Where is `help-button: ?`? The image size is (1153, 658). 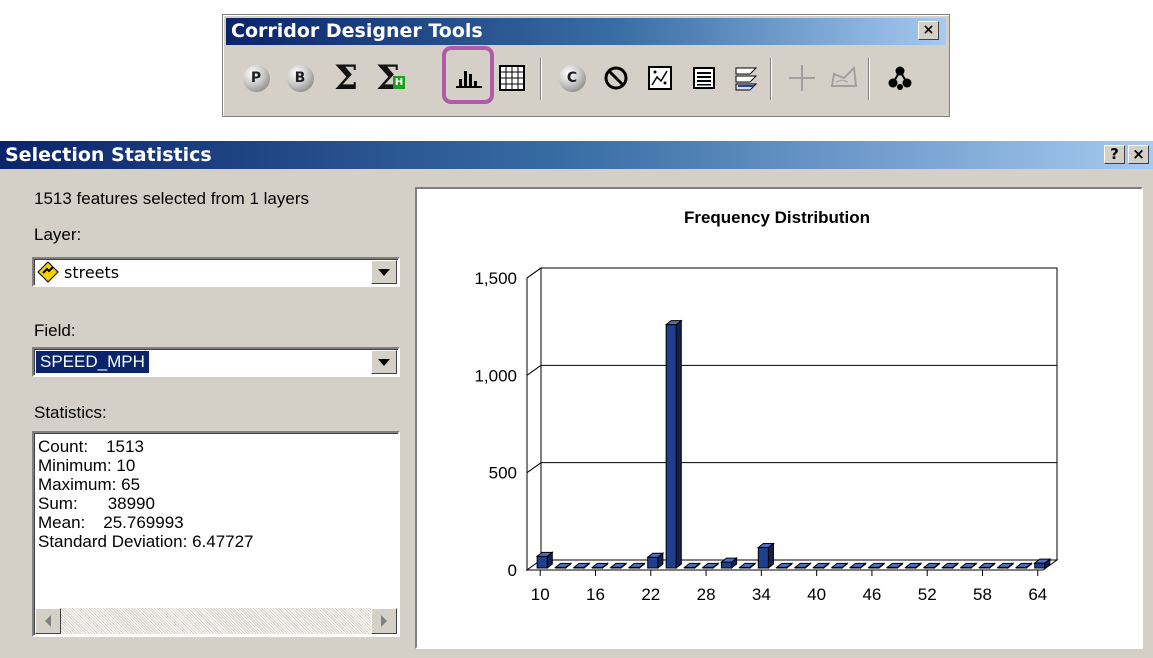
help-button: ? is located at coordinates (1114, 154).